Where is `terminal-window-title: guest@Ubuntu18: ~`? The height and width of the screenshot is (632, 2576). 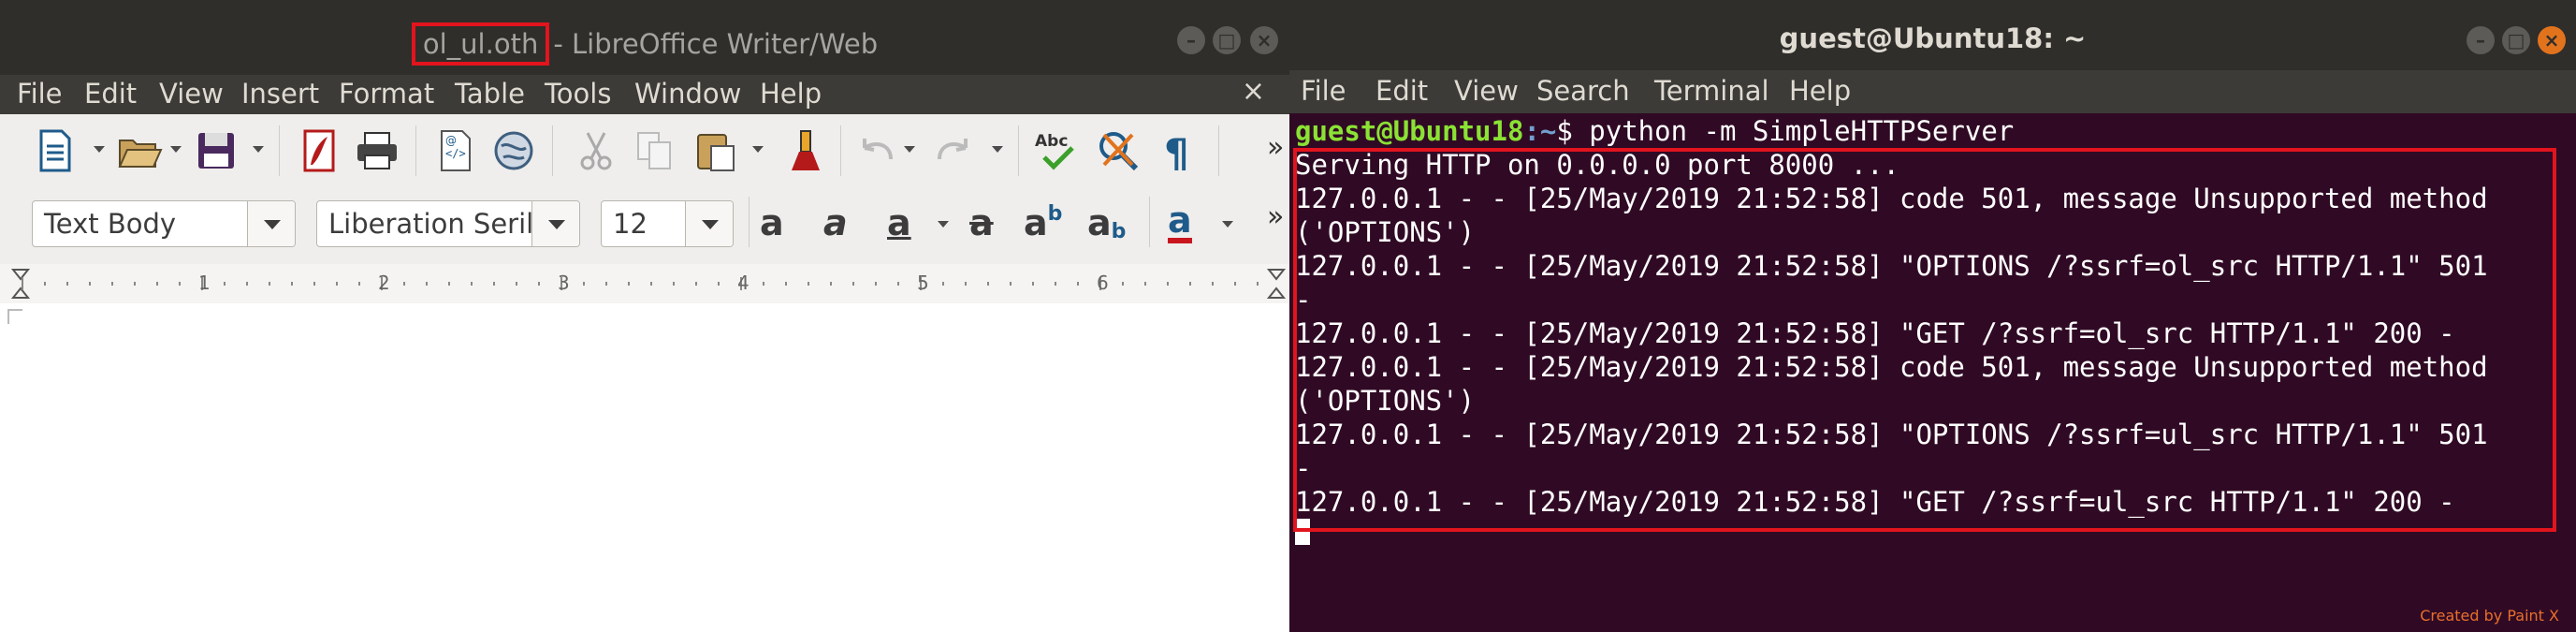 terminal-window-title: guest@Ubuntu18: ~ is located at coordinates (1933, 38).